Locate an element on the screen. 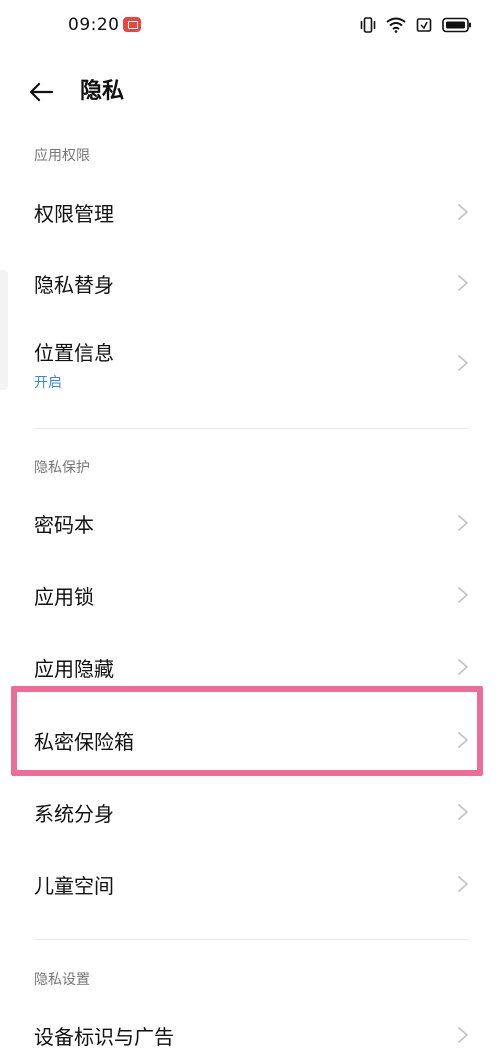 The width and height of the screenshot is (500, 1055). system-clone-item: 系统分身 is located at coordinates (250, 812).